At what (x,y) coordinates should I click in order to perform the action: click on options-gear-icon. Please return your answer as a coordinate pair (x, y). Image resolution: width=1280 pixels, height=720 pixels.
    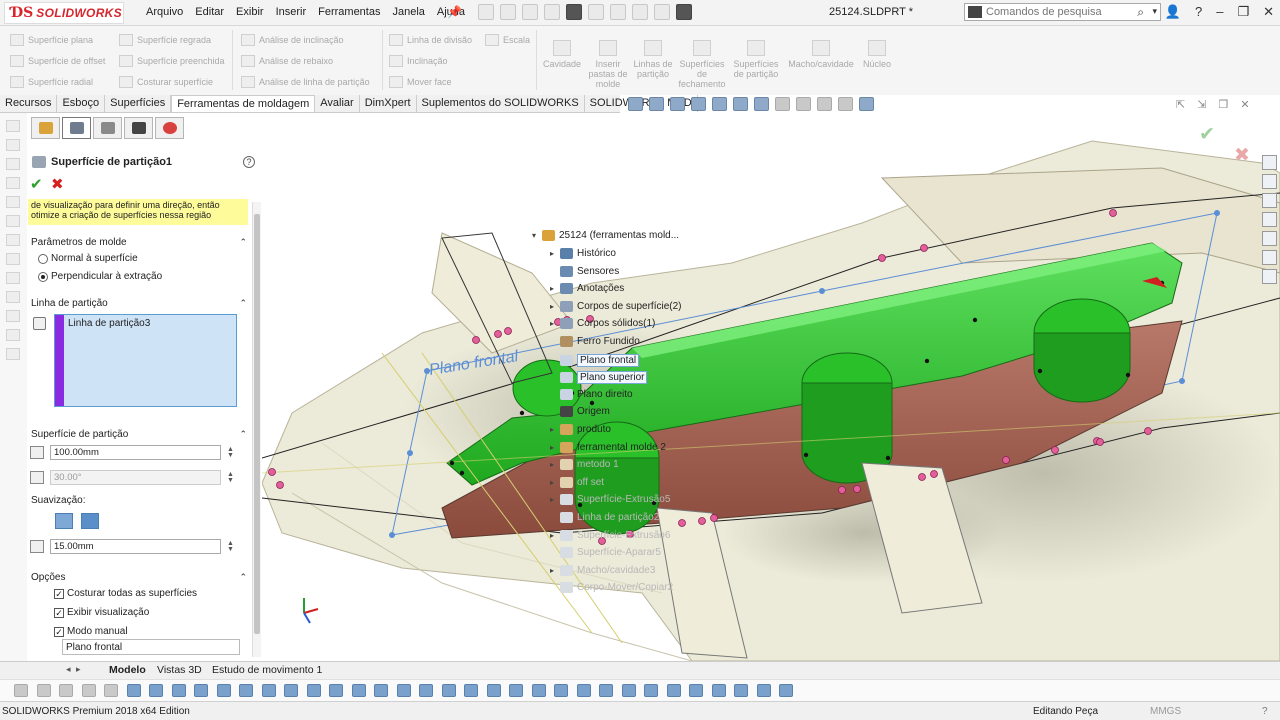
    Looking at the image, I should click on (684, 12).